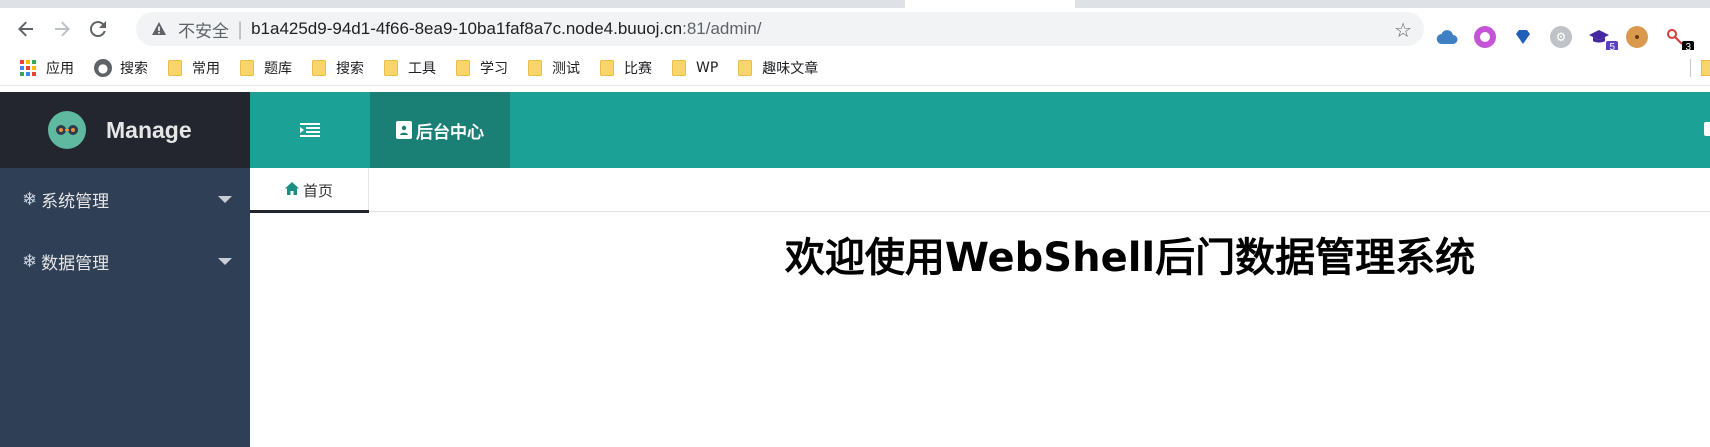 The height and width of the screenshot is (447, 1710). Describe the element at coordinates (980, 190) in the screenshot. I see `page-tab-bar: 首页` at that location.